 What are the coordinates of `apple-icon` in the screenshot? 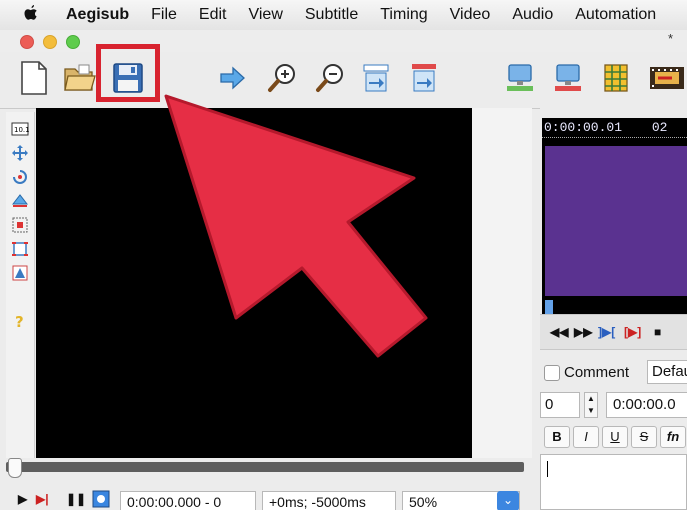 It's located at (37, 15).